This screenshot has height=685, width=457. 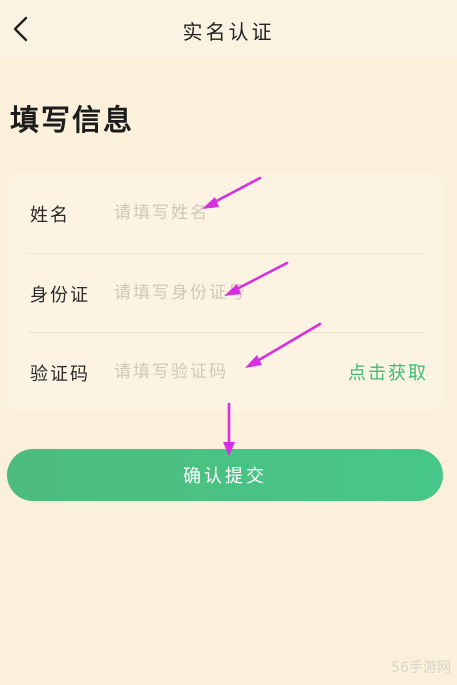 What do you see at coordinates (50, 215) in the screenshot?
I see `name-label: 姓名` at bounding box center [50, 215].